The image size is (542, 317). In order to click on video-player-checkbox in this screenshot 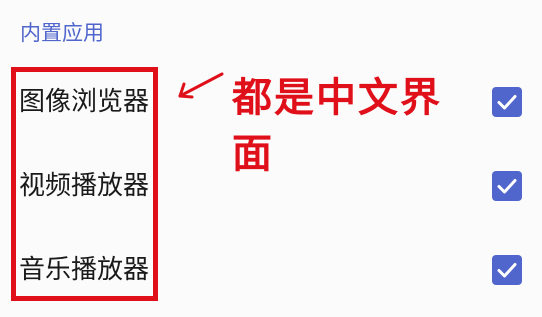, I will do `click(507, 186)`.